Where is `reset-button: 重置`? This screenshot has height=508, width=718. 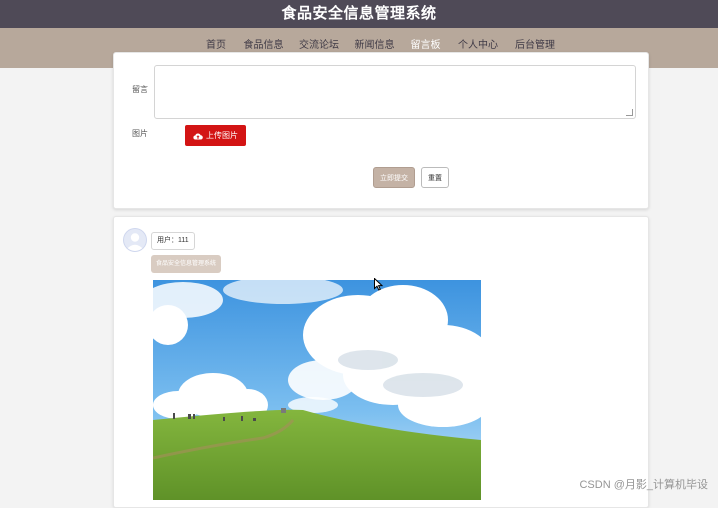
reset-button: 重置 is located at coordinates (435, 177).